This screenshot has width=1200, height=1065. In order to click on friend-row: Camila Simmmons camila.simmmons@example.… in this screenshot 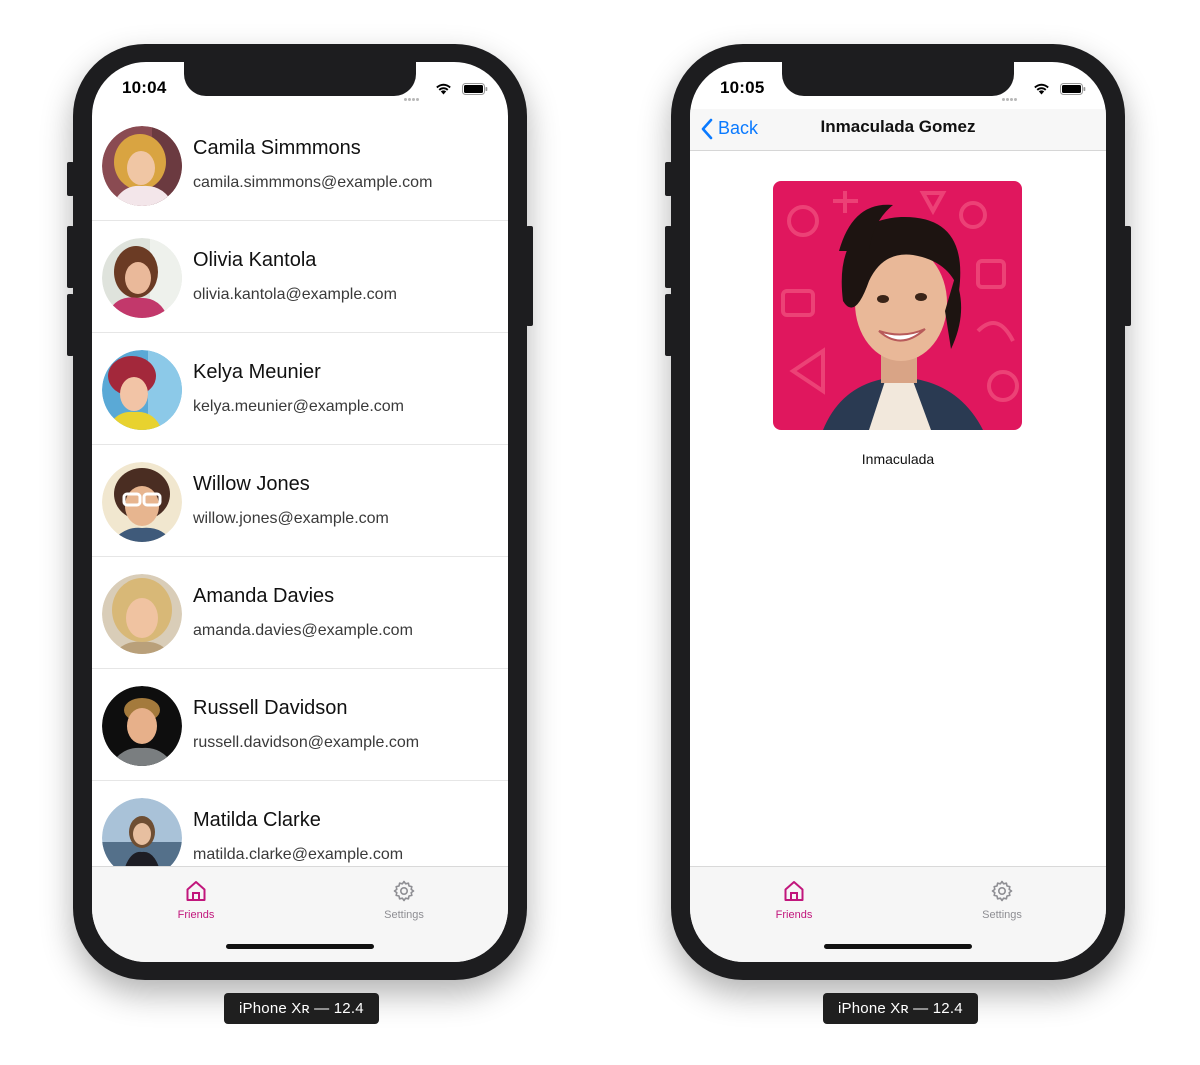, I will do `click(300, 165)`.